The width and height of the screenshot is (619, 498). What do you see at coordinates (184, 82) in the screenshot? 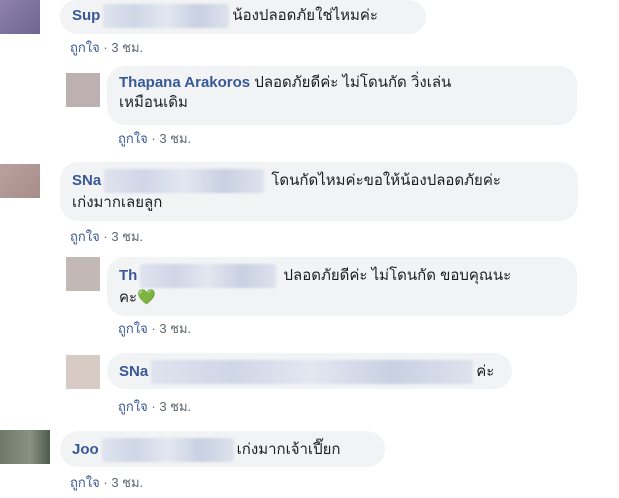
I see `commenter-name: Thapana Arakoros` at bounding box center [184, 82].